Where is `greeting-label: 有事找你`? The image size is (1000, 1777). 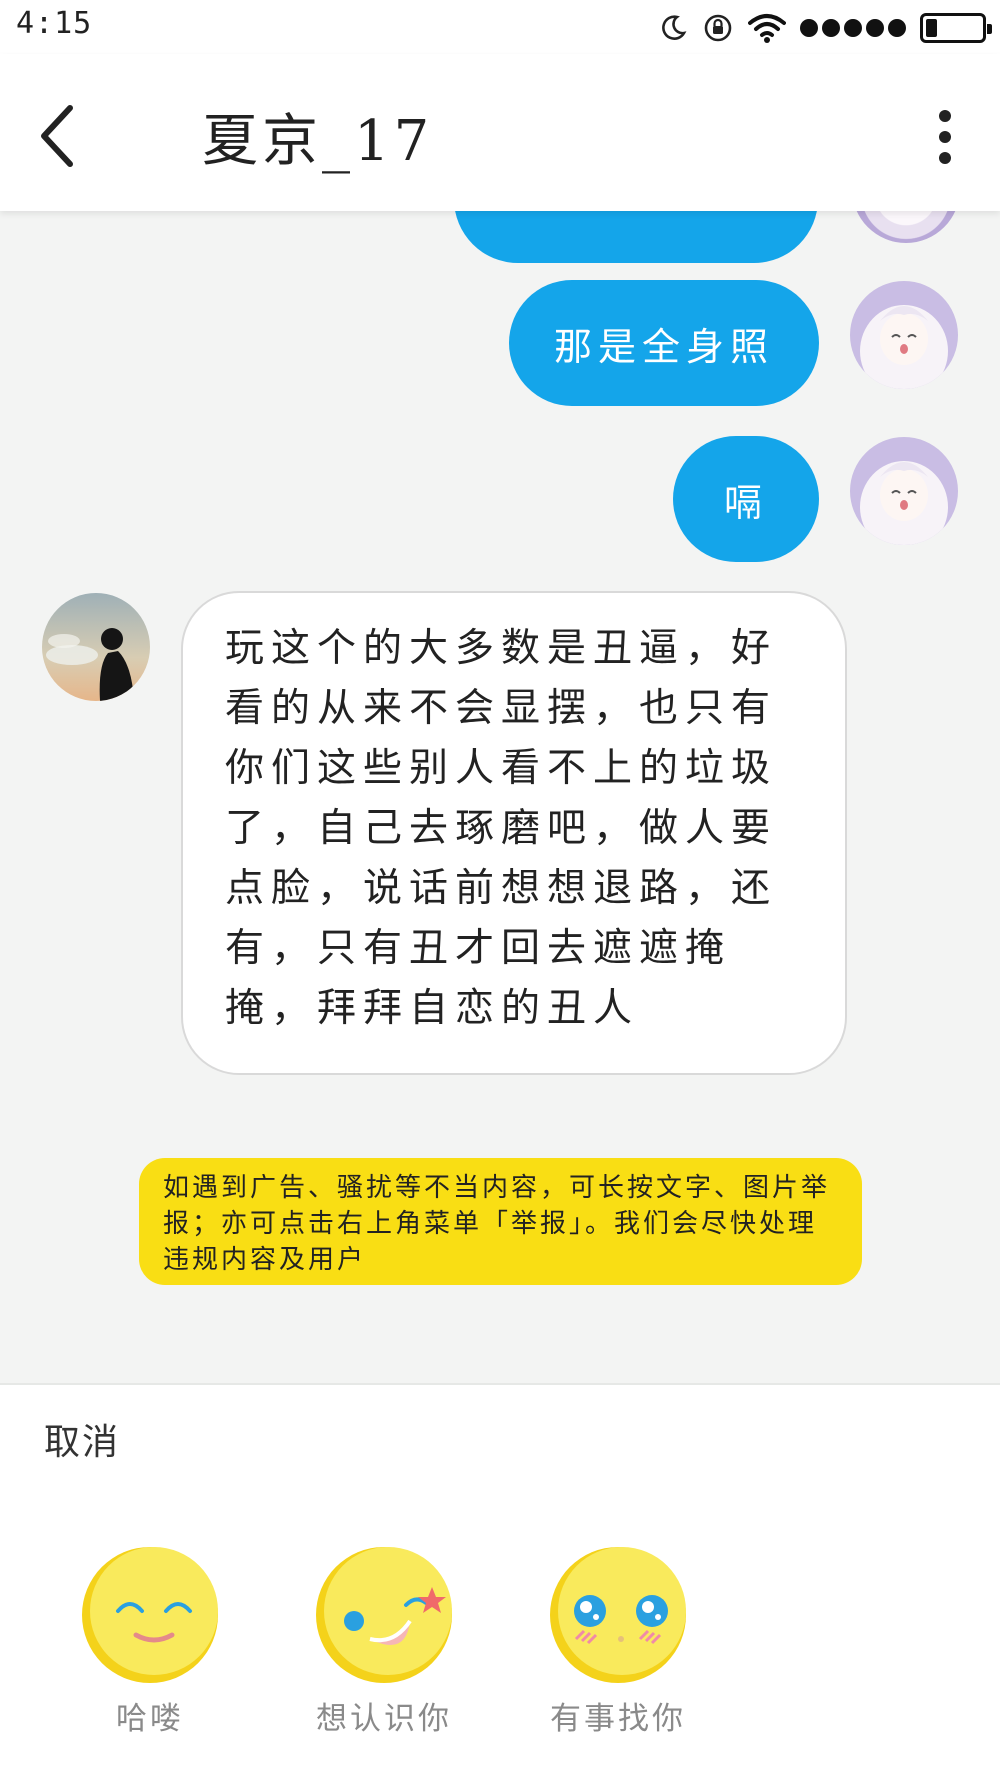
greeting-label: 有事找你 is located at coordinates (618, 1719).